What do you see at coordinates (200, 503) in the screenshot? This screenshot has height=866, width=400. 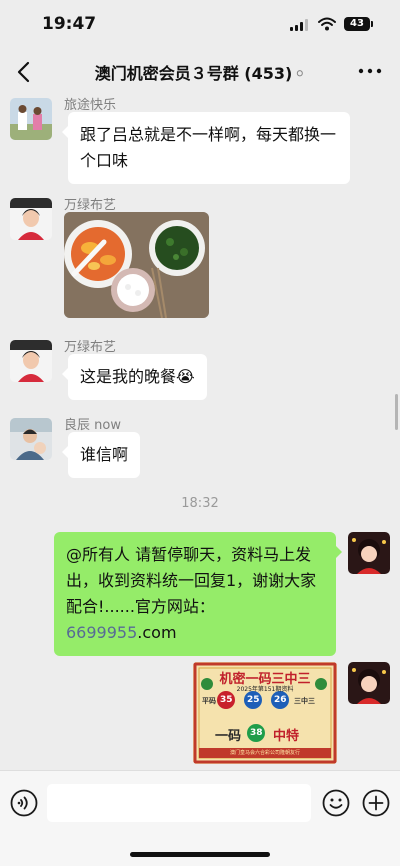 I see `message-timestamp: 18:32` at bounding box center [200, 503].